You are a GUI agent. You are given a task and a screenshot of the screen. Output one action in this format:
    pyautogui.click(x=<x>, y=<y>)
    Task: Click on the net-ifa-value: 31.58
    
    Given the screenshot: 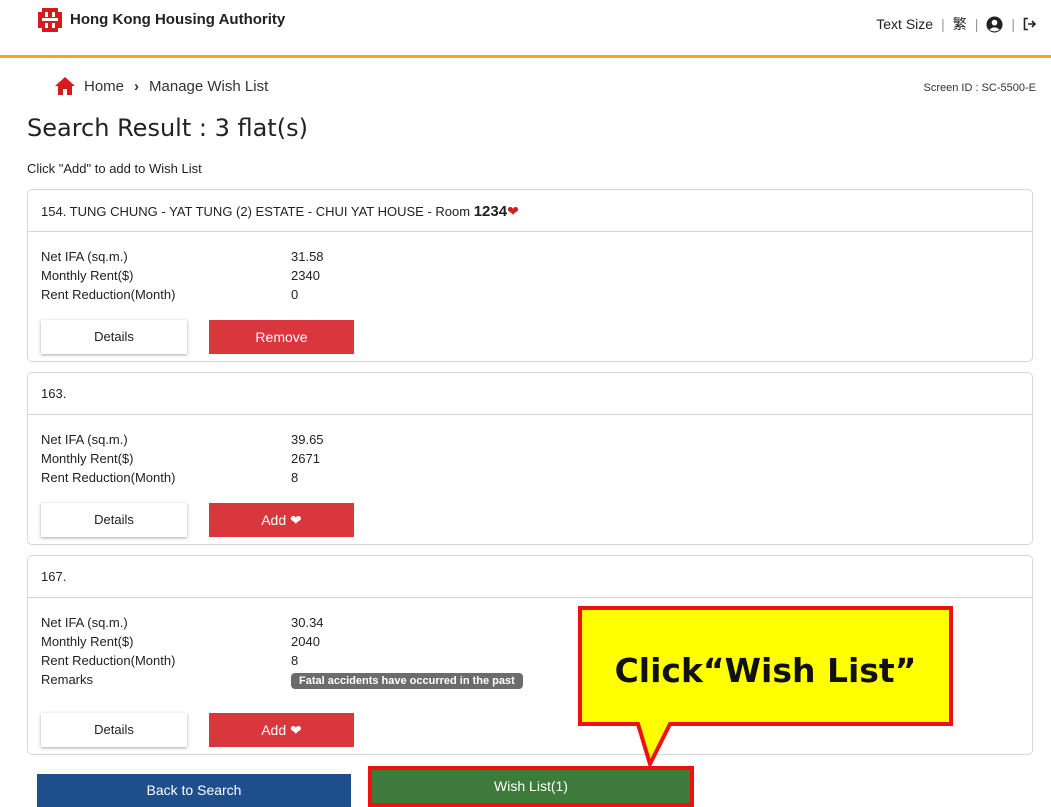 What is the action you would take?
    pyautogui.click(x=307, y=256)
    